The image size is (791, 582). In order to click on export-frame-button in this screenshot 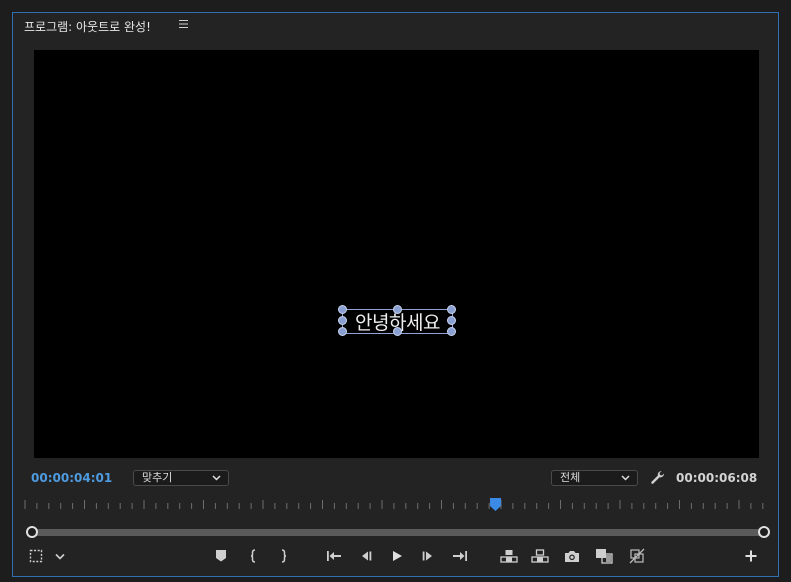, I will do `click(572, 556)`.